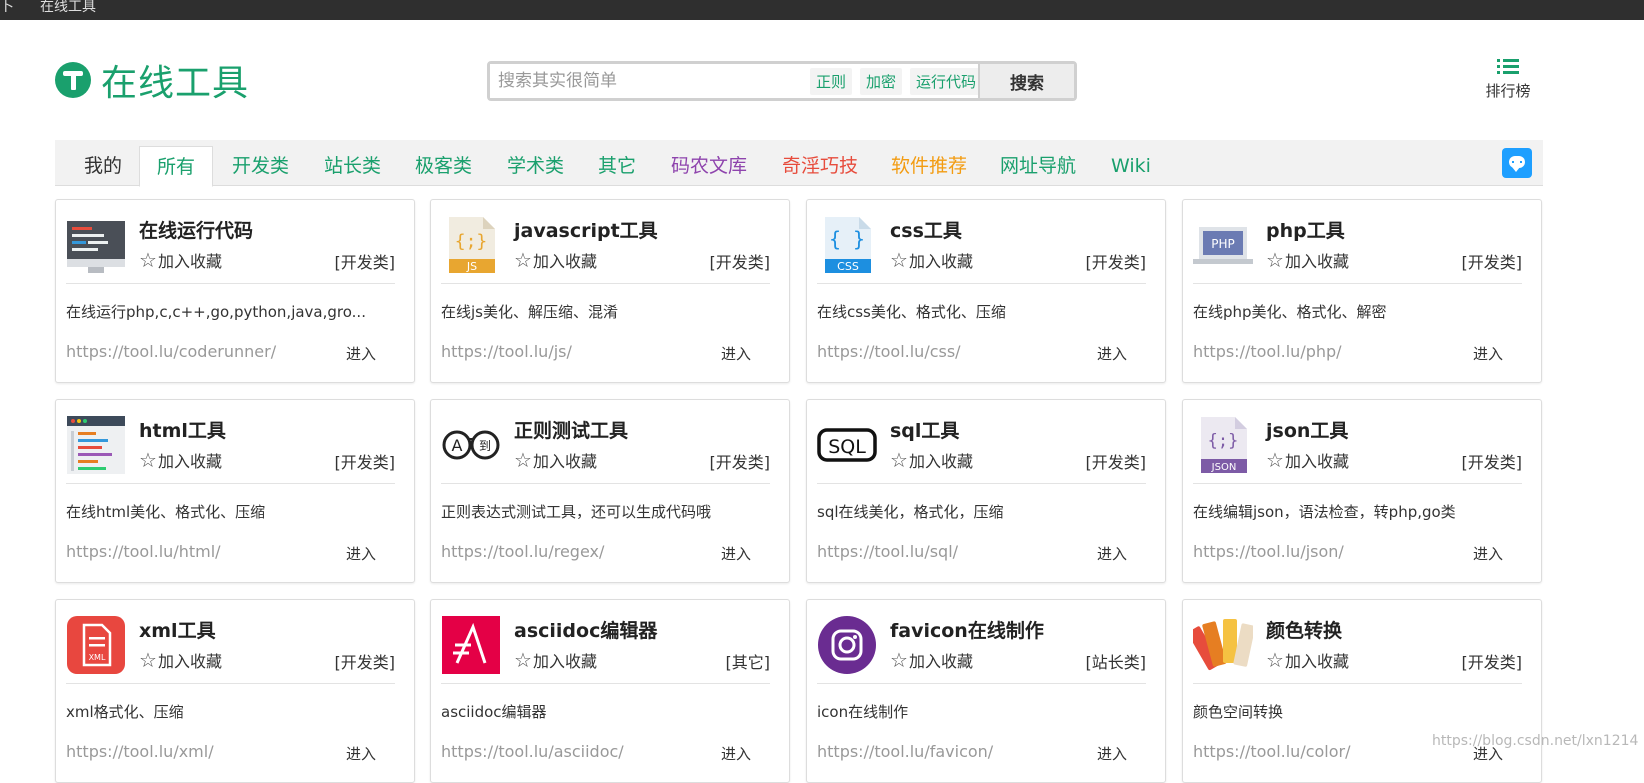 Image resolution: width=1644 pixels, height=783 pixels. I want to click on tab-navigation: 网址导航, so click(1038, 166).